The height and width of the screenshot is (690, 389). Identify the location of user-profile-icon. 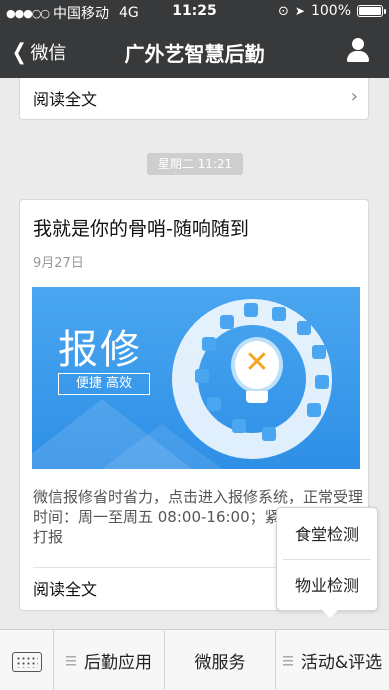
(358, 51).